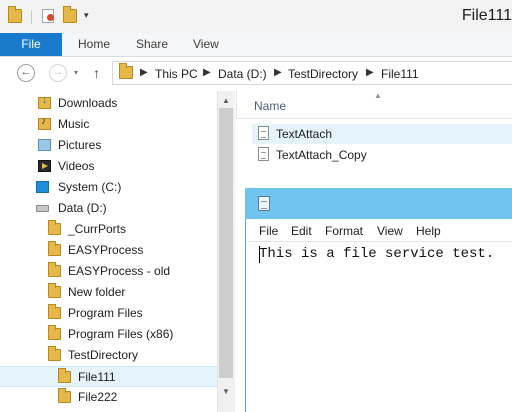 The image size is (512, 412). I want to click on notepad-icon, so click(264, 203).